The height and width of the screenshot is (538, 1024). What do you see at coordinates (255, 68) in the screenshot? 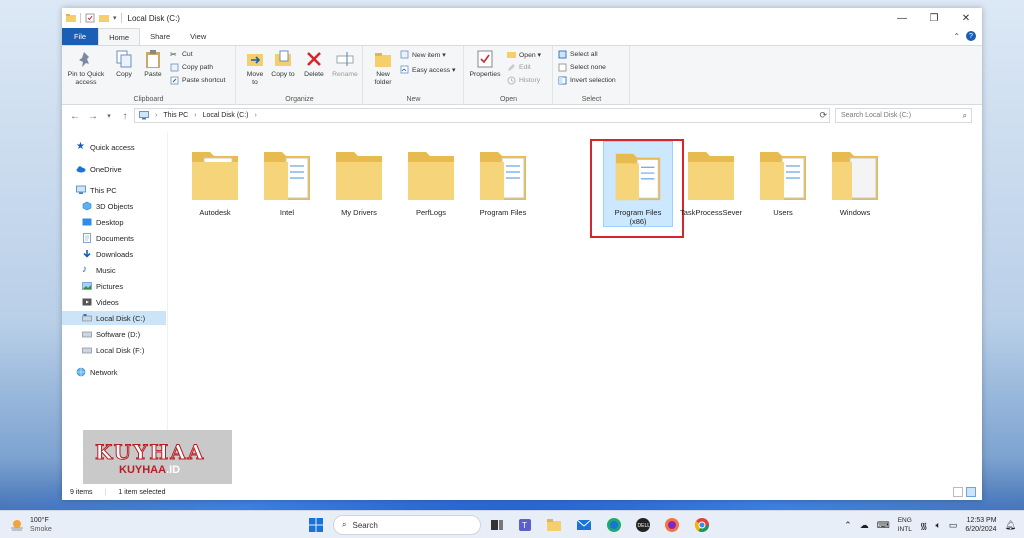
I see `move-to-button: Move to` at bounding box center [255, 68].